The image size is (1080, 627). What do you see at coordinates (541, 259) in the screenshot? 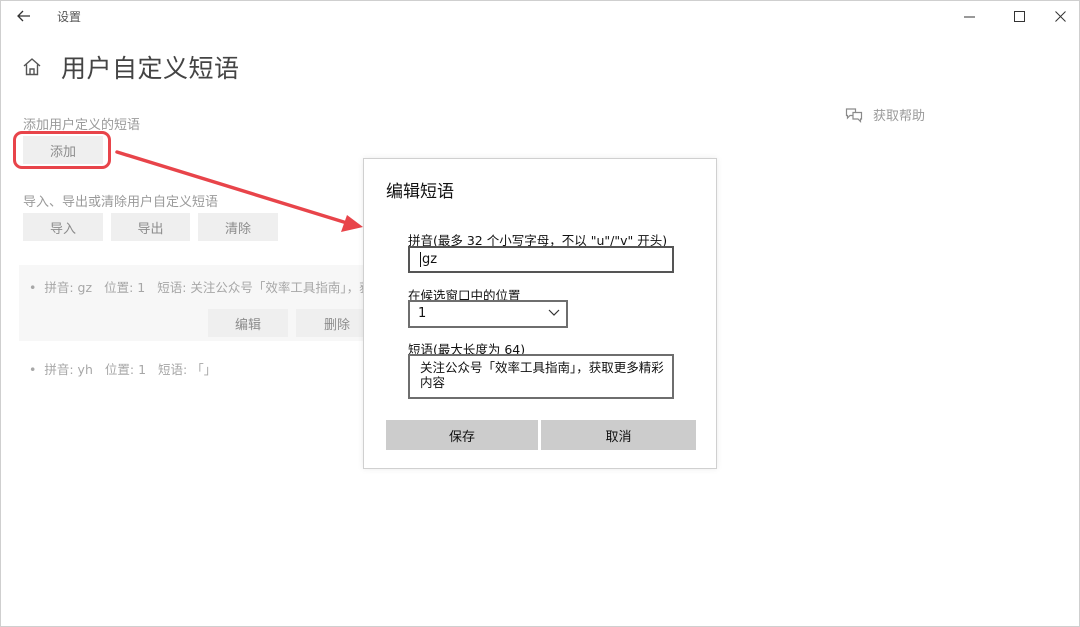
I see `pinyin-input: gz` at bounding box center [541, 259].